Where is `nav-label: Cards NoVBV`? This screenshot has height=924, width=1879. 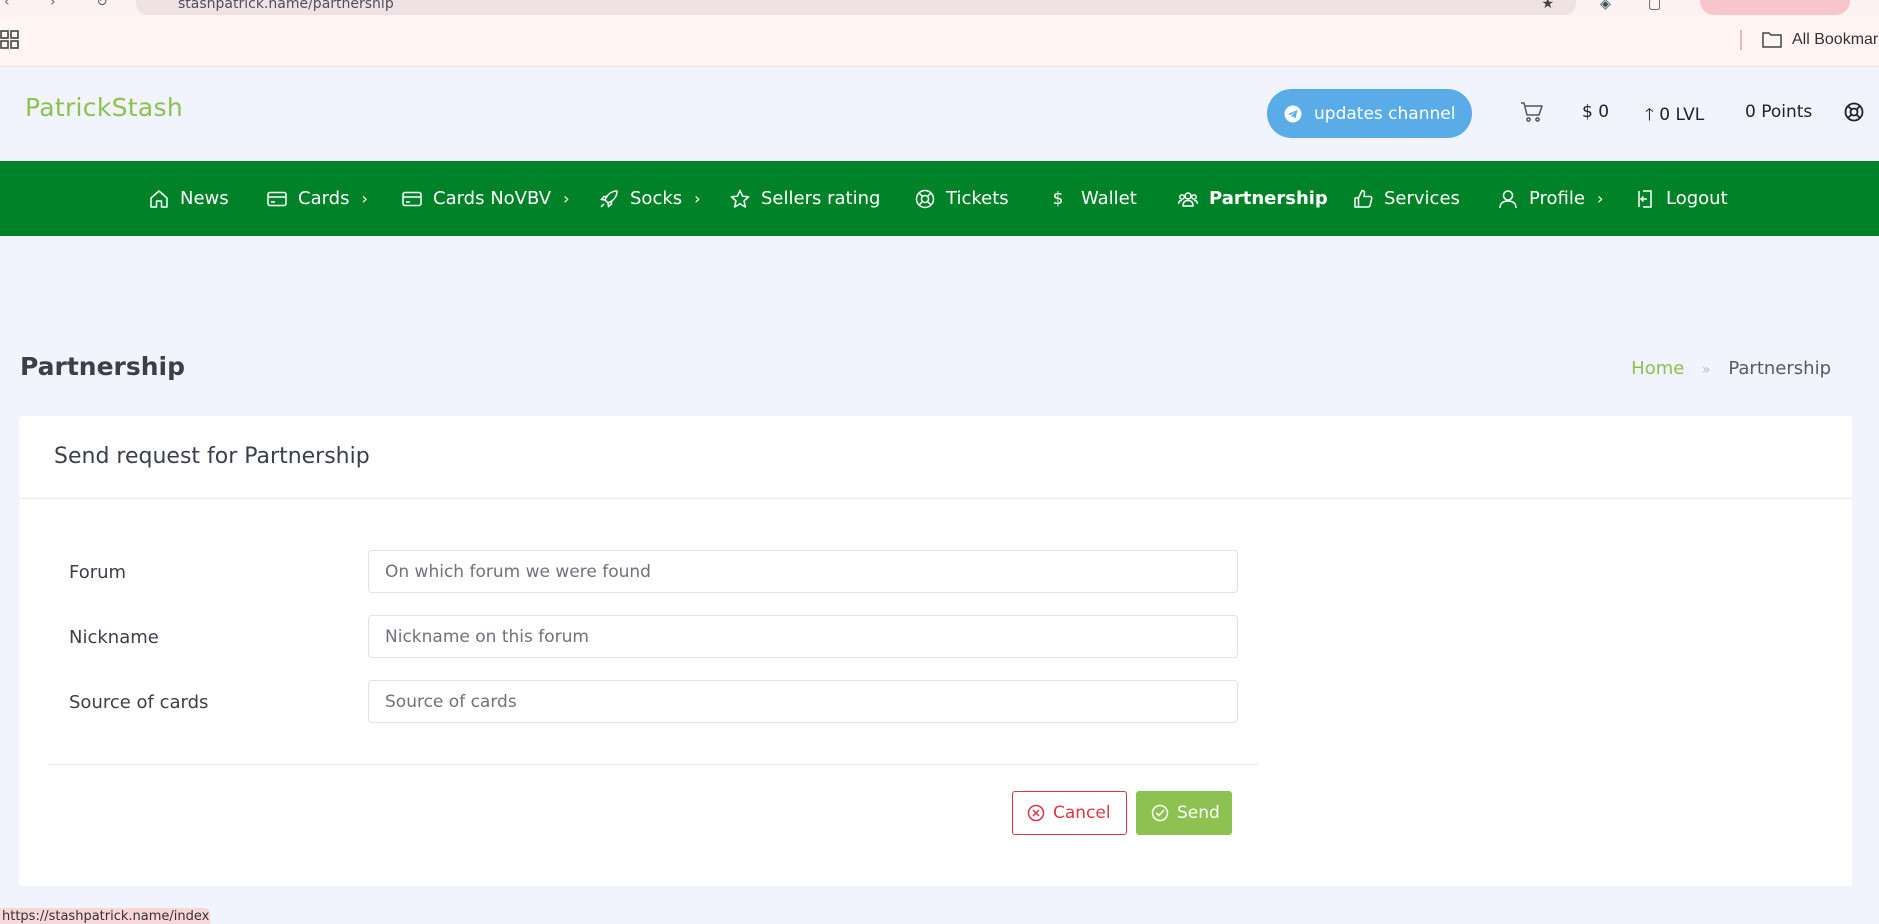
nav-label: Cards NoVBV is located at coordinates (492, 198).